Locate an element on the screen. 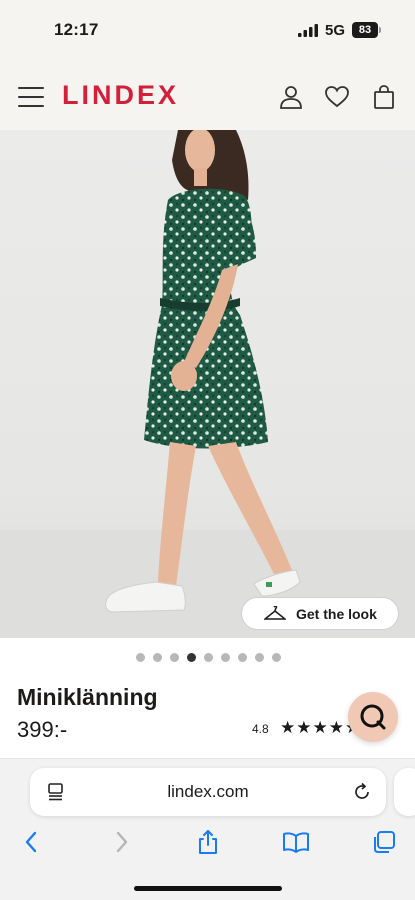 The image size is (415, 900). status-bar: 12:17 5G 83 is located at coordinates (207, 31).